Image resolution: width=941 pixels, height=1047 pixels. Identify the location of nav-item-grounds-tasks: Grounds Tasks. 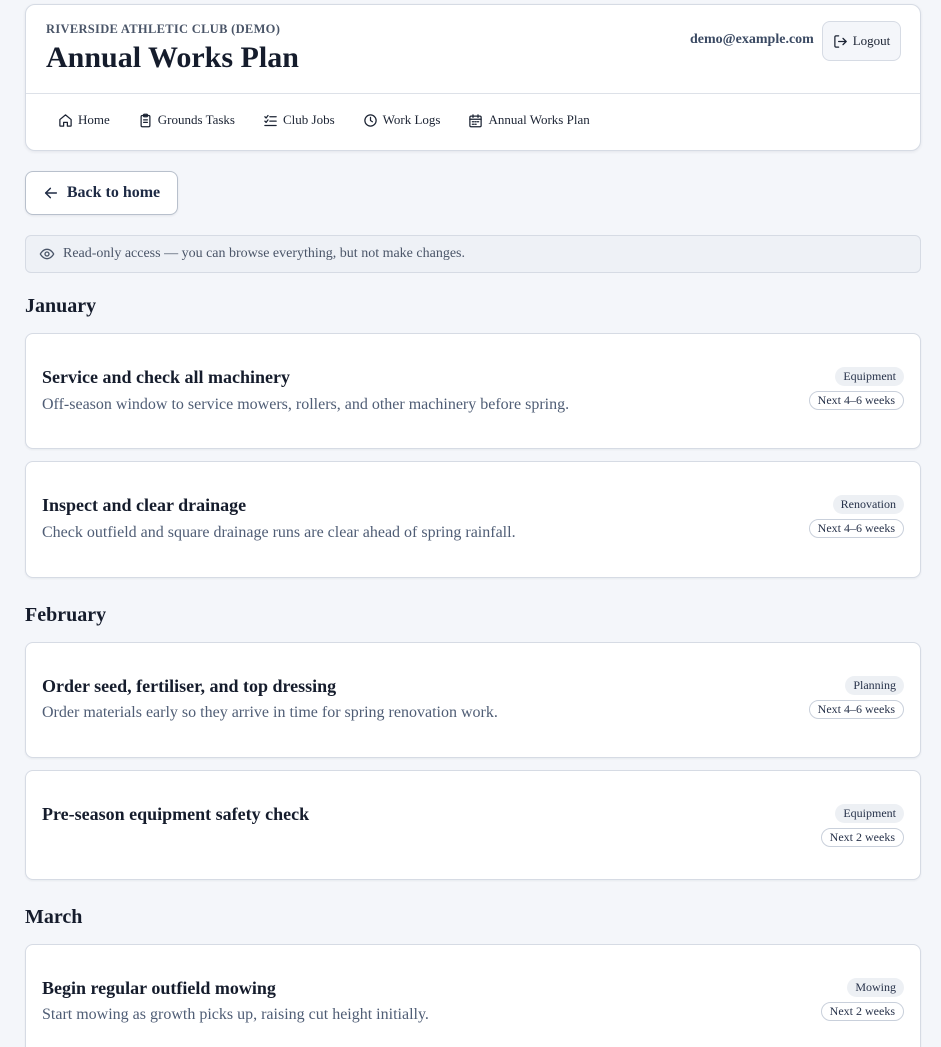
(186, 120).